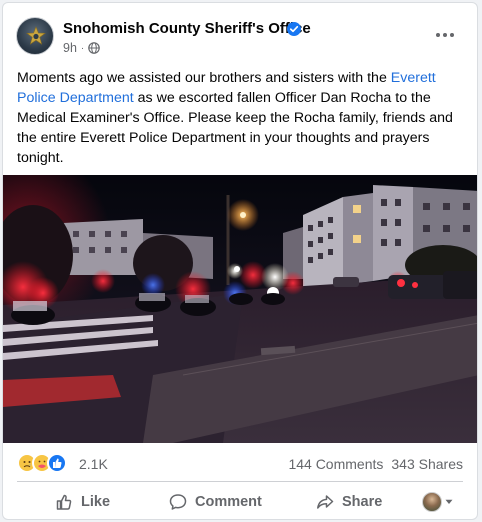 The width and height of the screenshot is (482, 522). I want to click on divider, so click(240, 481).